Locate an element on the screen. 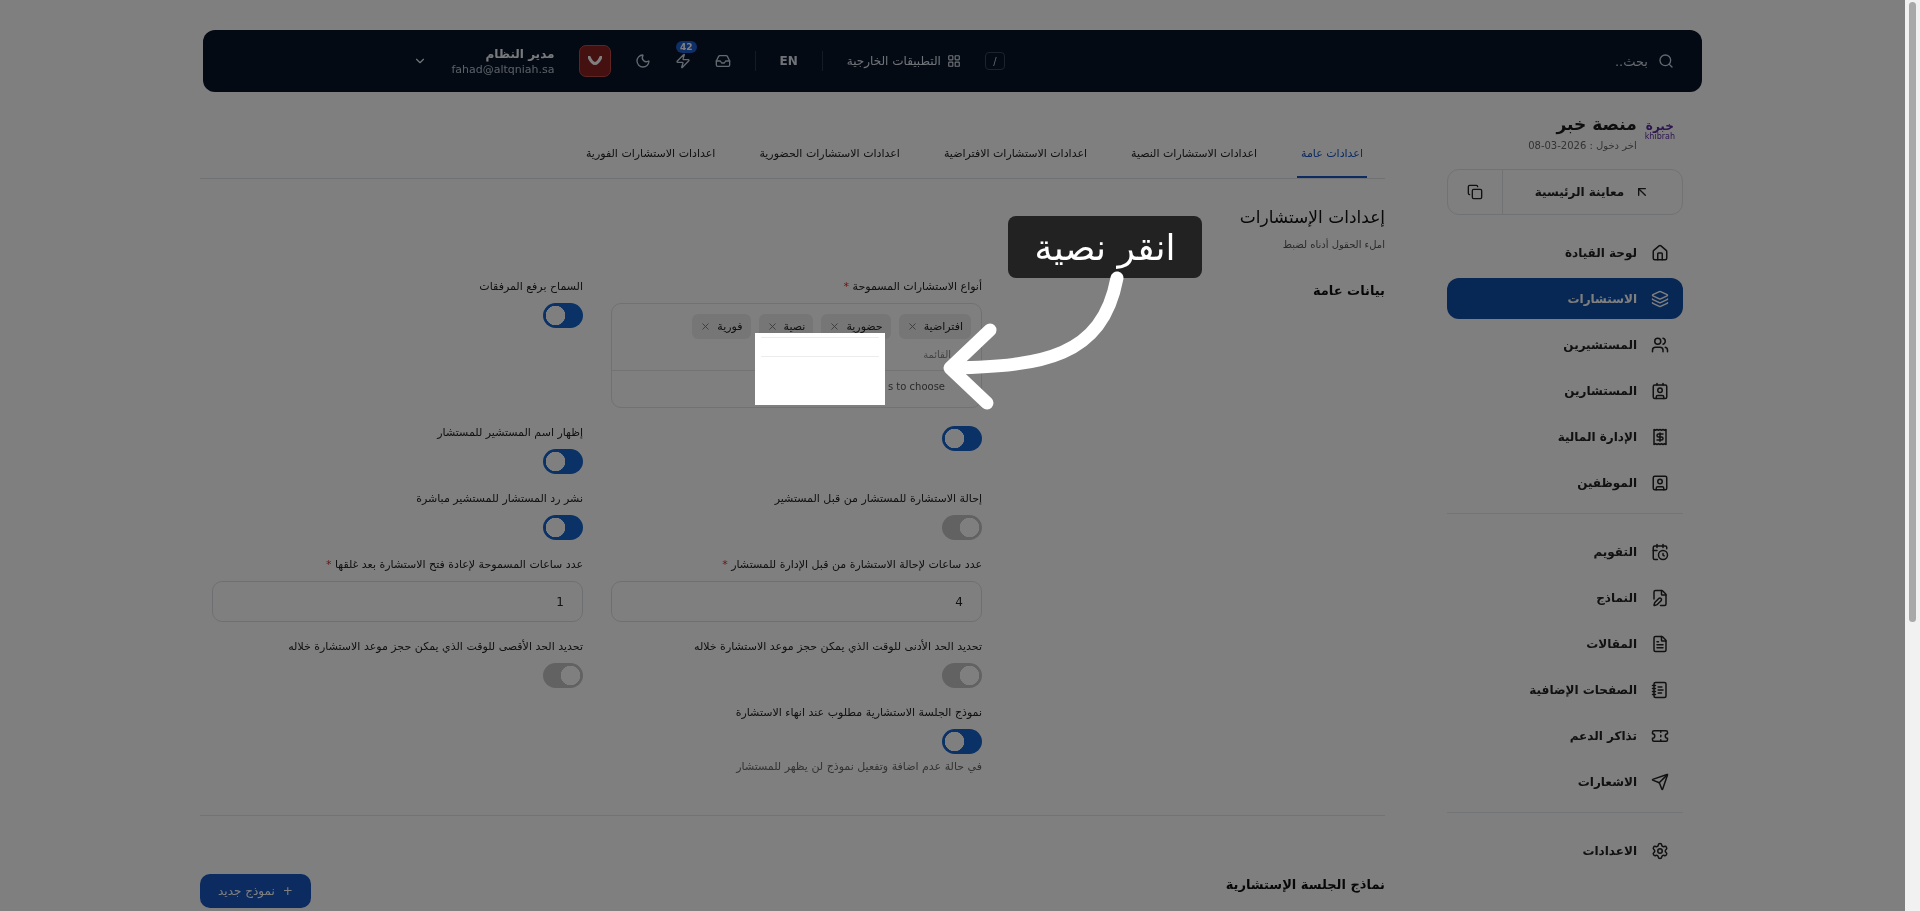 This screenshot has width=1920, height=911. copy-icon is located at coordinates (1475, 192).